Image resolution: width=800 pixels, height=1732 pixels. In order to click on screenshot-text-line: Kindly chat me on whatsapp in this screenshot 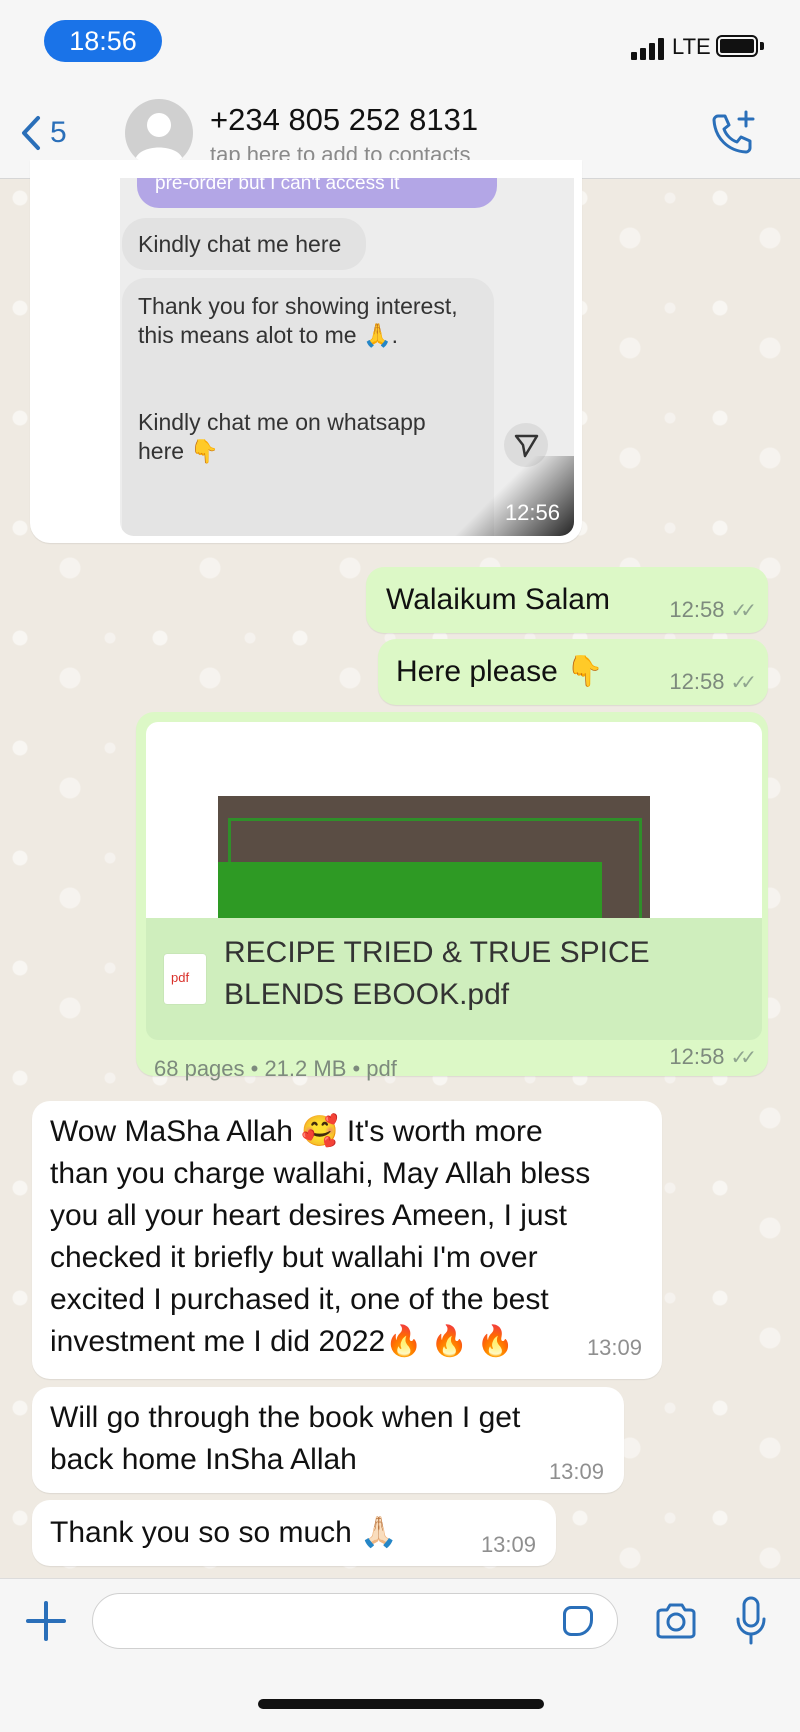, I will do `click(282, 422)`.